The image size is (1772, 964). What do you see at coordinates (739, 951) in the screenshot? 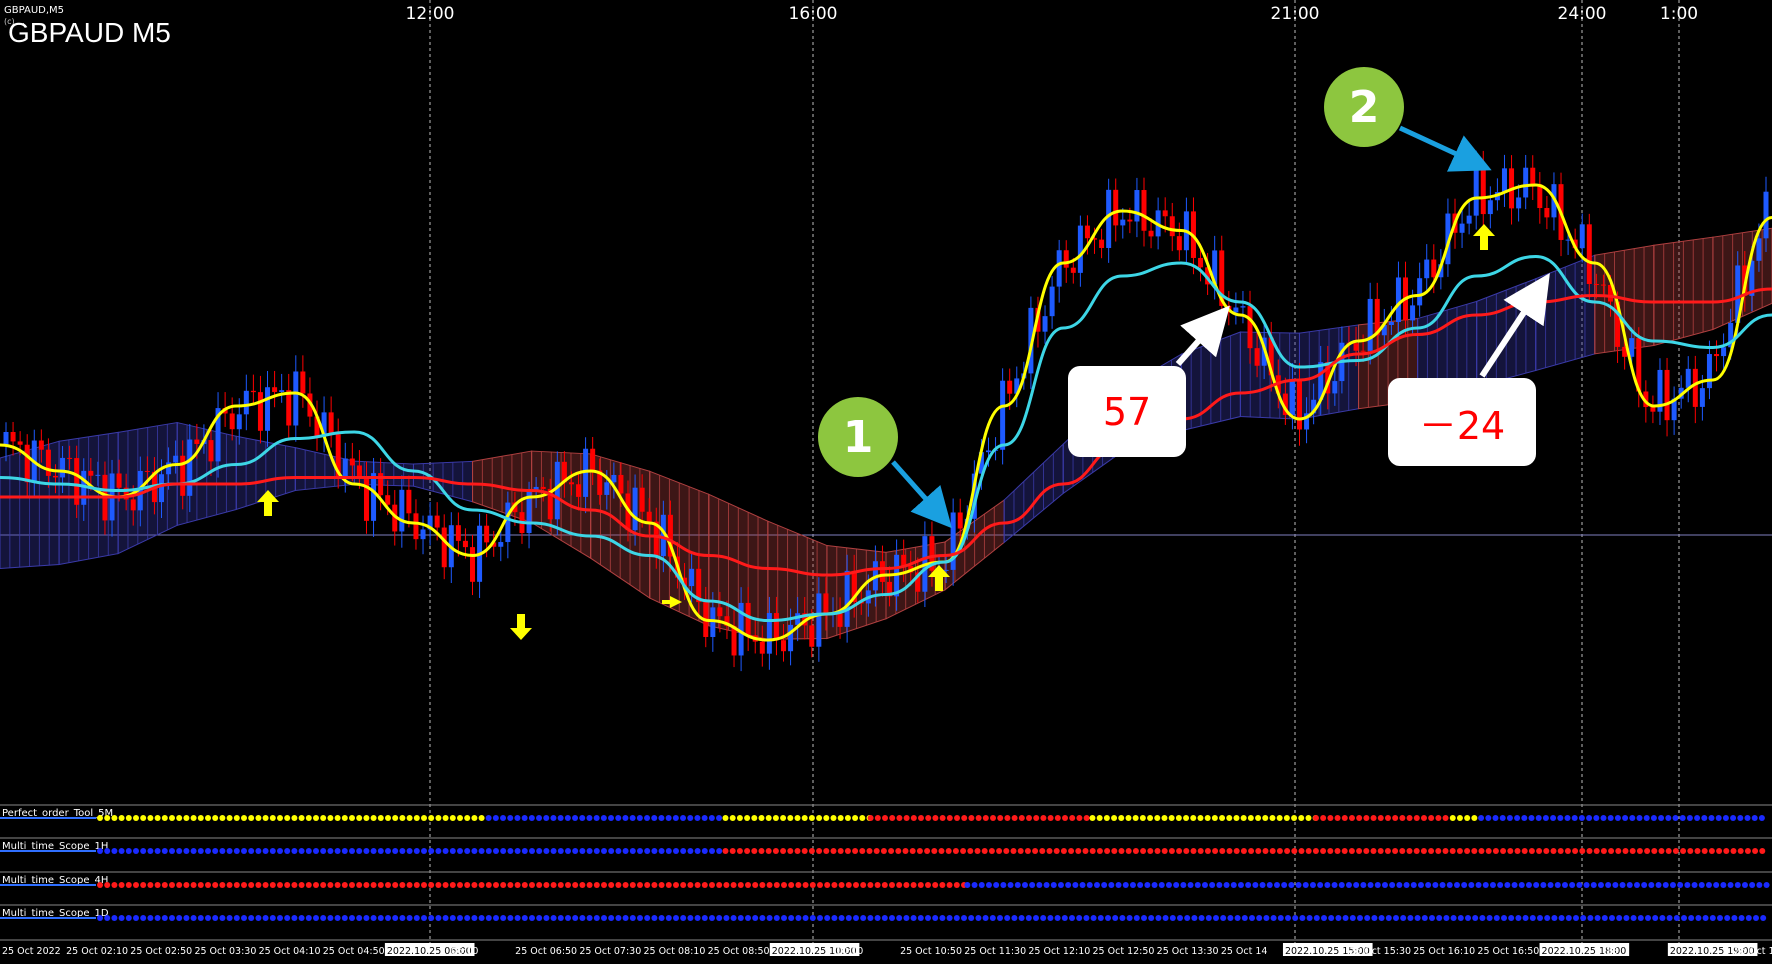
I see `bottom-tick-label: 25 Oct 08:50` at bounding box center [739, 951].